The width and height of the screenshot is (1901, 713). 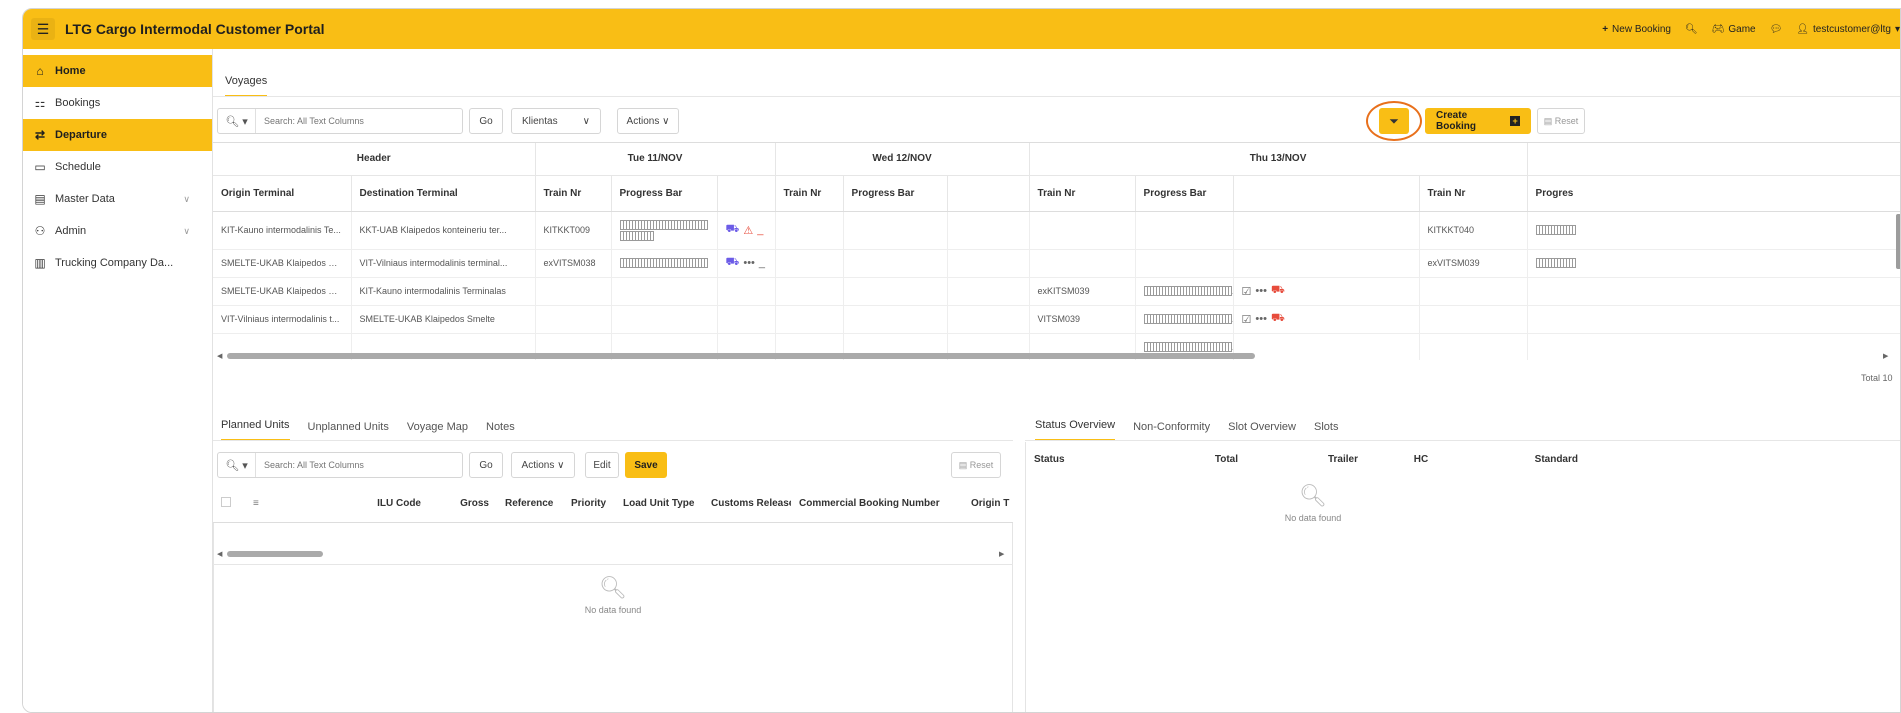 What do you see at coordinates (1082, 319) in the screenshot?
I see `cell-train-nr: VITSM039` at bounding box center [1082, 319].